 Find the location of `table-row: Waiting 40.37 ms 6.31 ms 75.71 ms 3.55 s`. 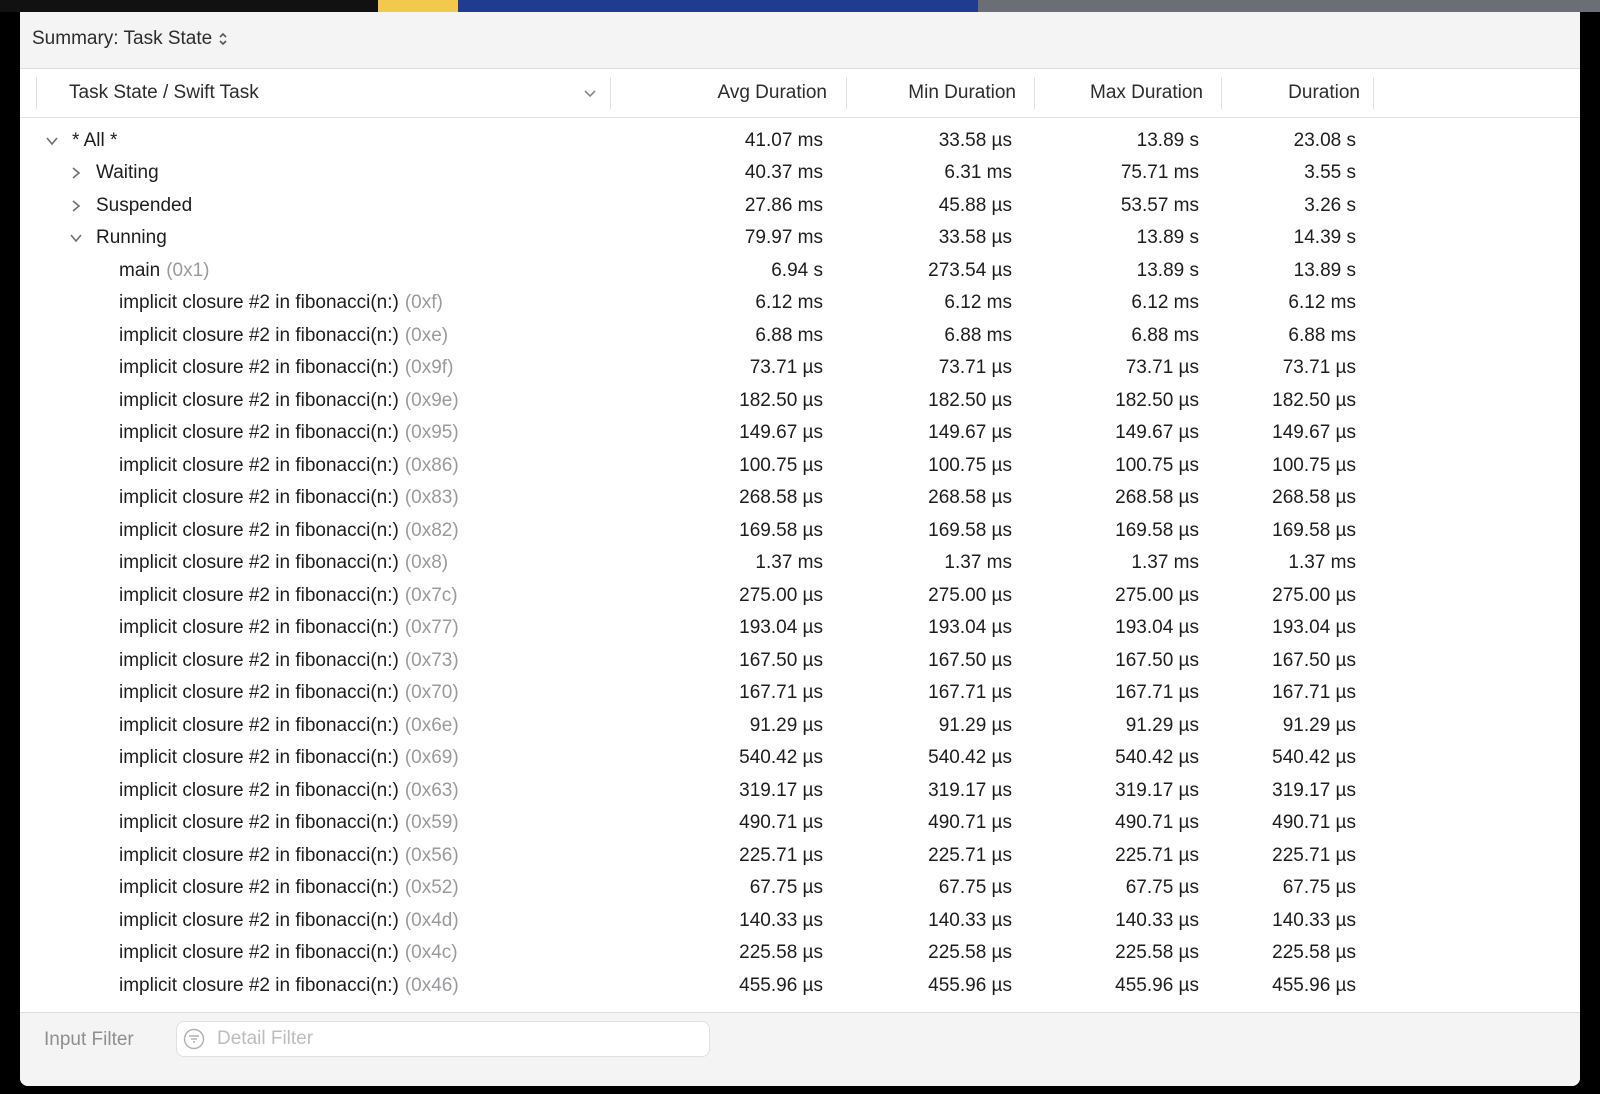

table-row: Waiting 40.37 ms 6.31 ms 75.71 ms 3.55 s is located at coordinates (800, 173).